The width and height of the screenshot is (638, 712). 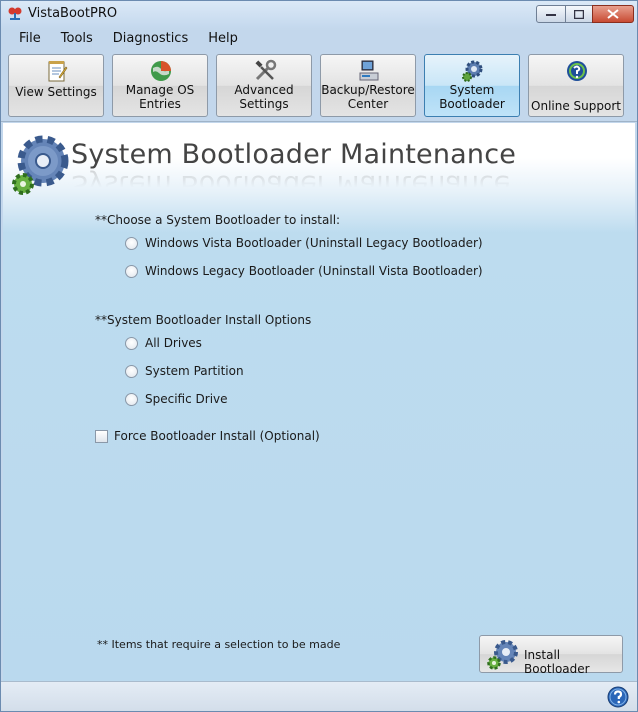 I want to click on system-partition-label: System Partition, so click(x=194, y=371).